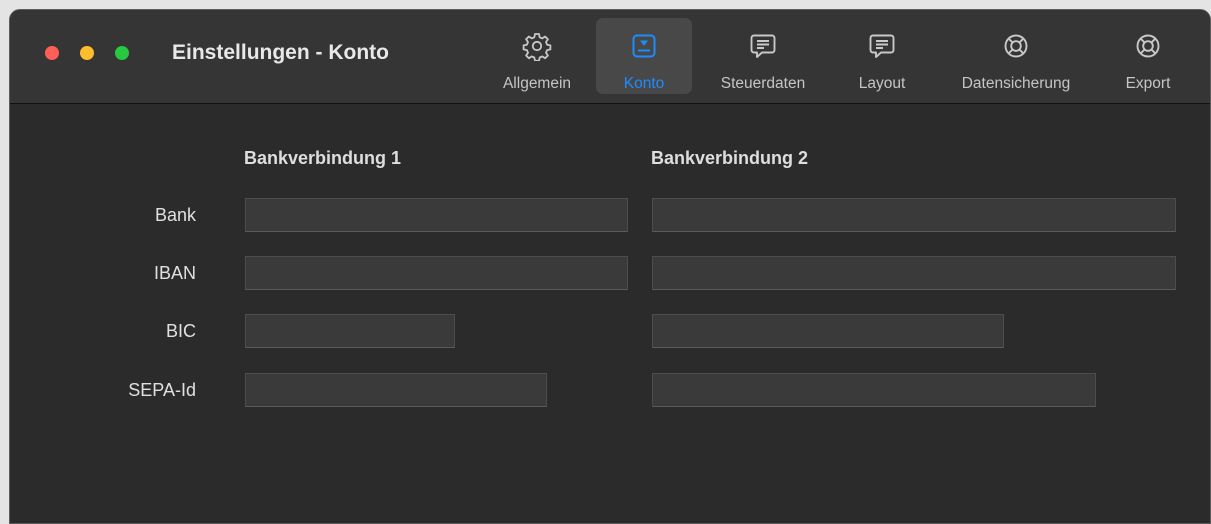 The image size is (1211, 524). Describe the element at coordinates (1016, 83) in the screenshot. I see `toolbar-label-datensicherung: Datensicherung` at that location.